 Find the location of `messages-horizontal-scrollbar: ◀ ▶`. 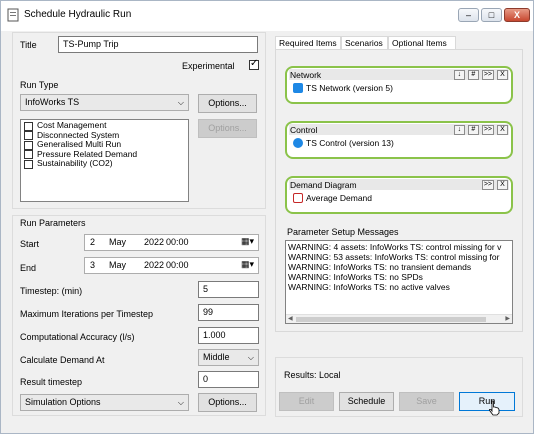

messages-horizontal-scrollbar: ◀ ▶ is located at coordinates (399, 318).